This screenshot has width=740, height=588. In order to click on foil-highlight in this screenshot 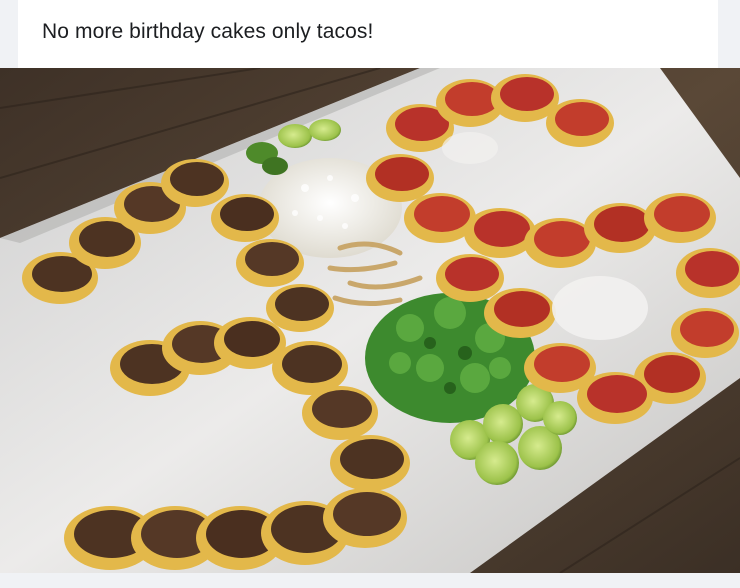, I will do `click(600, 308)`.